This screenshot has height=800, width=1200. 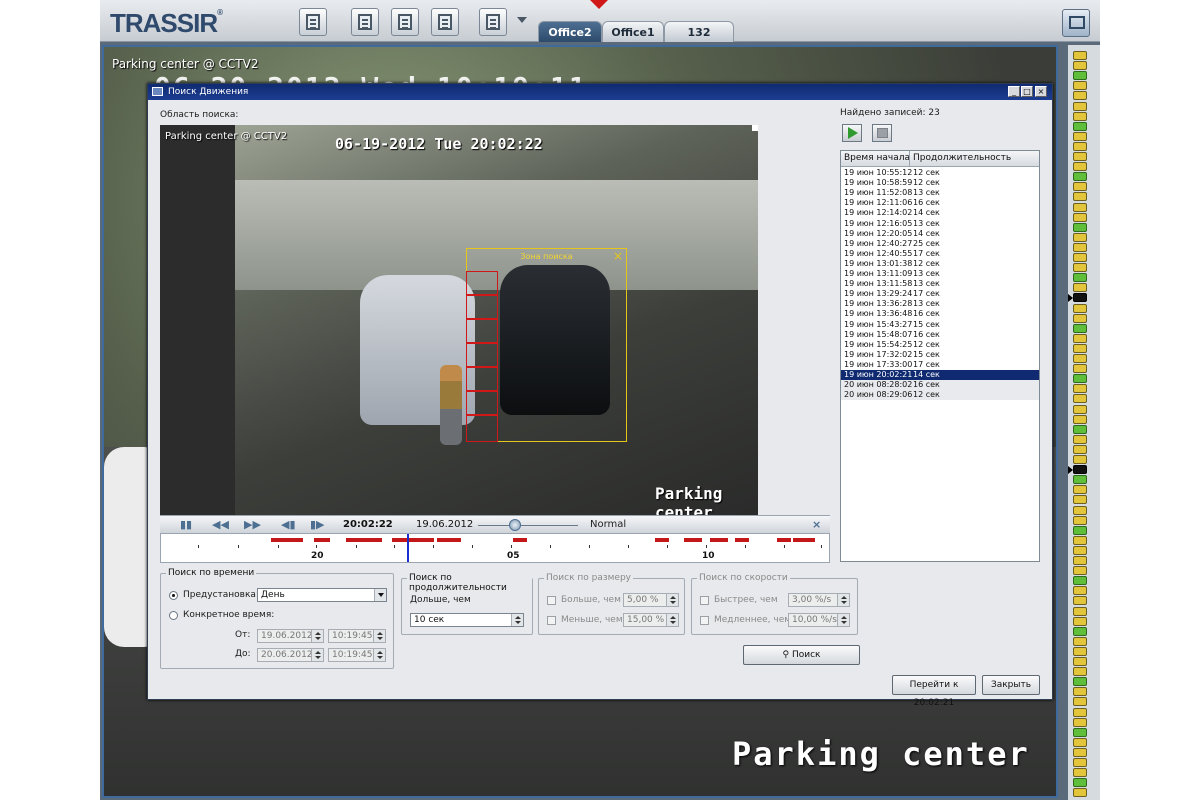 What do you see at coordinates (940, 375) in the screenshot?
I see `result-row: 19 июн 20:02:21 14 сек` at bounding box center [940, 375].